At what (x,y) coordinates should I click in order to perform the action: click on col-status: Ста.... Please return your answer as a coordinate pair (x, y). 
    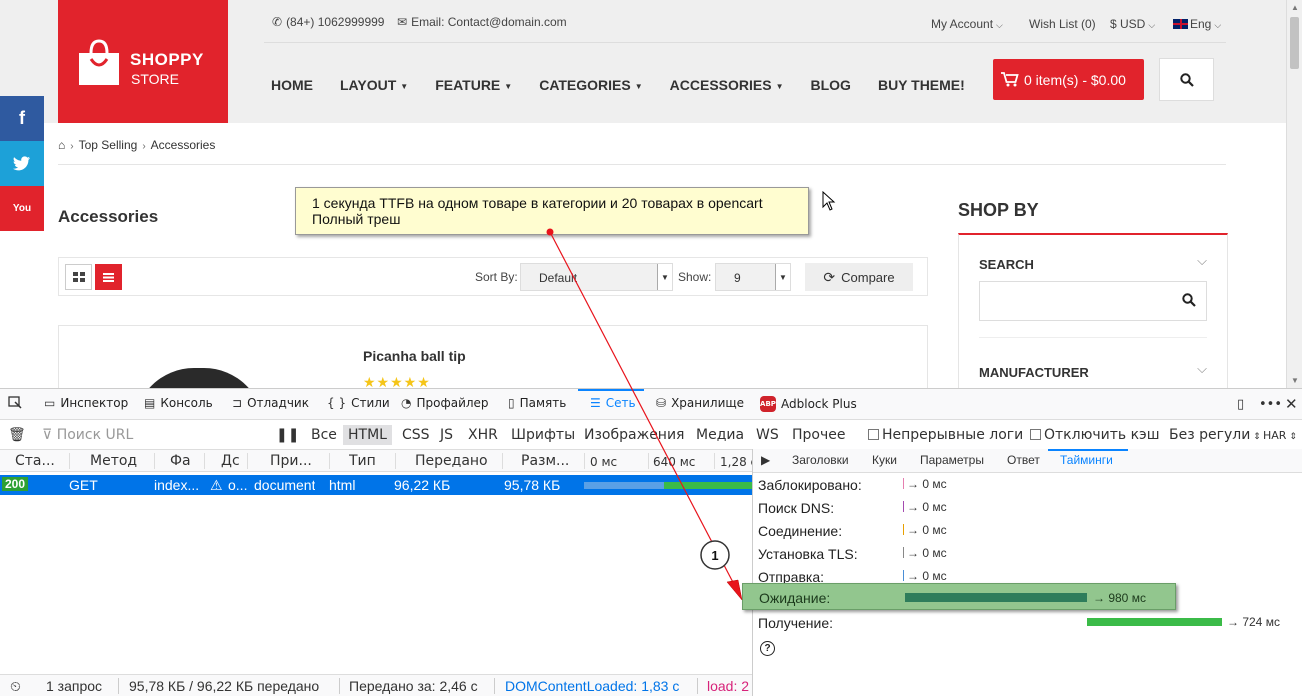
    Looking at the image, I should click on (39, 461).